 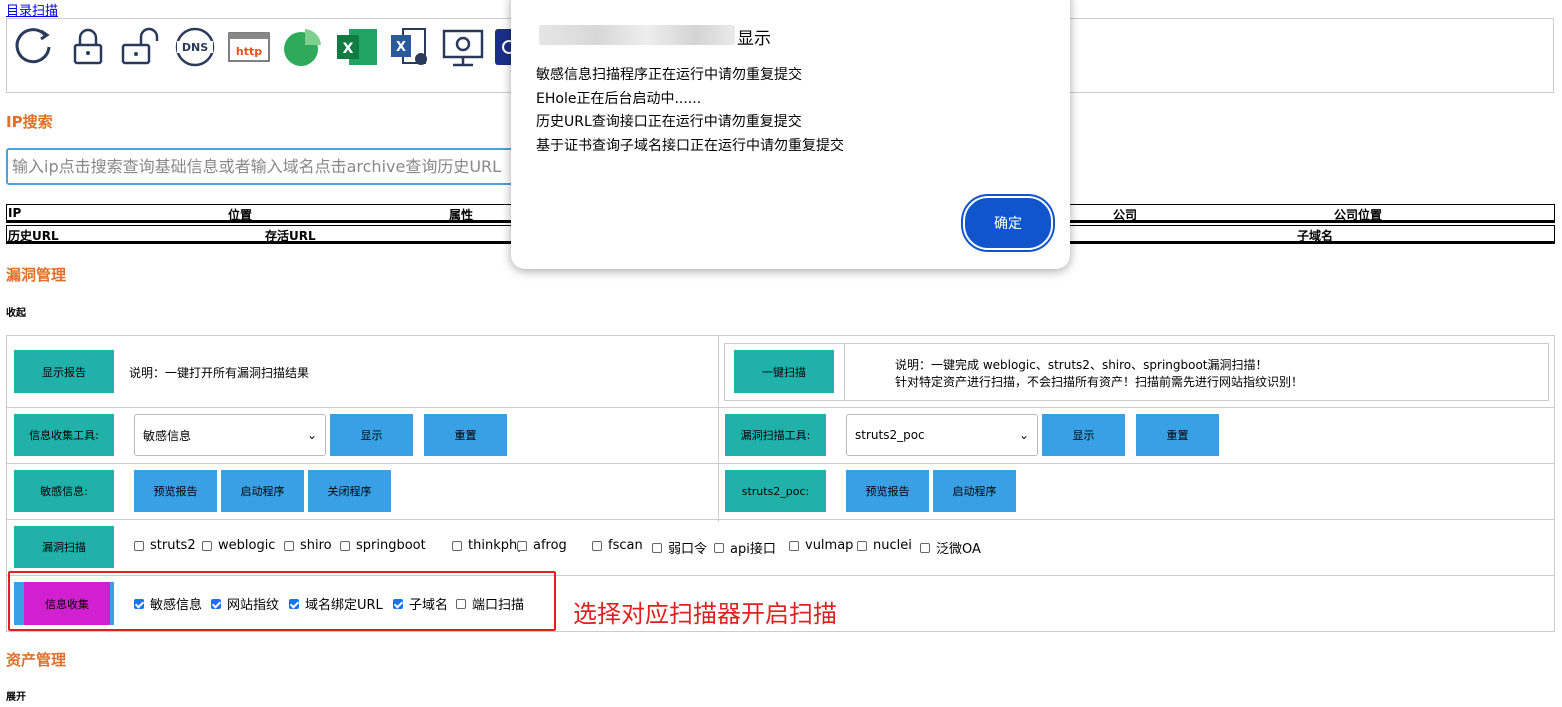 What do you see at coordinates (625, 545) in the screenshot?
I see `checkbox-label: fscan` at bounding box center [625, 545].